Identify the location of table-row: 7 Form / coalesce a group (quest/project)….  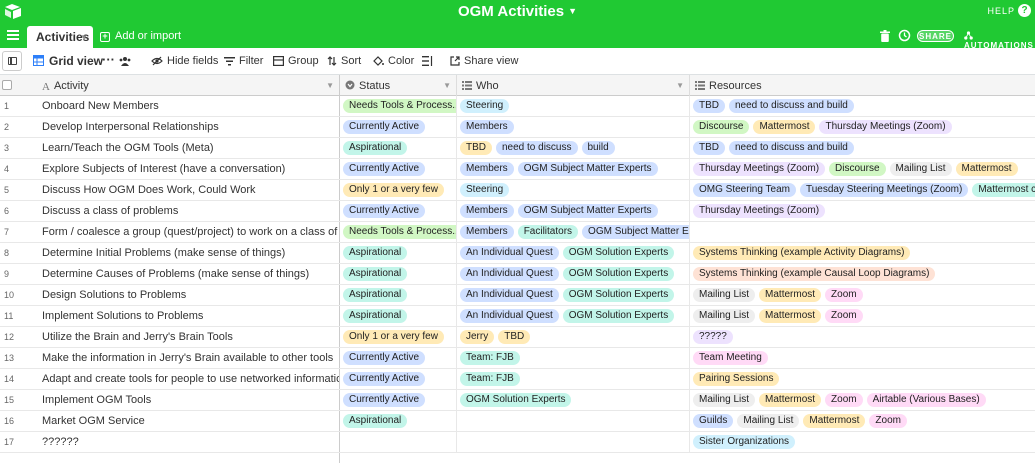
(517, 232).